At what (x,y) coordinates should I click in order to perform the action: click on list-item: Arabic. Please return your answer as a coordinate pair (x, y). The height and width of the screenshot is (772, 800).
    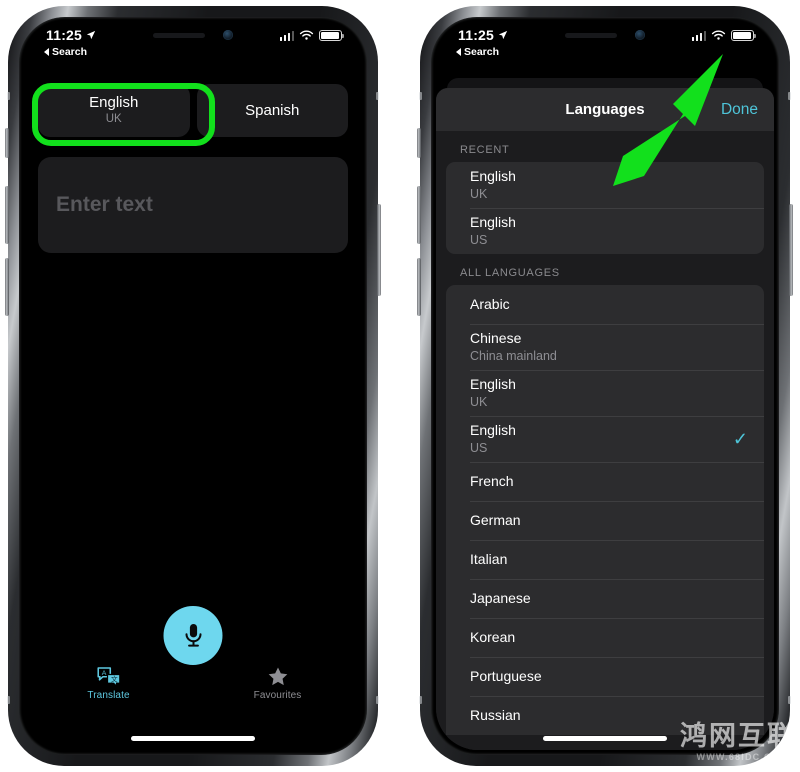
    Looking at the image, I should click on (605, 304).